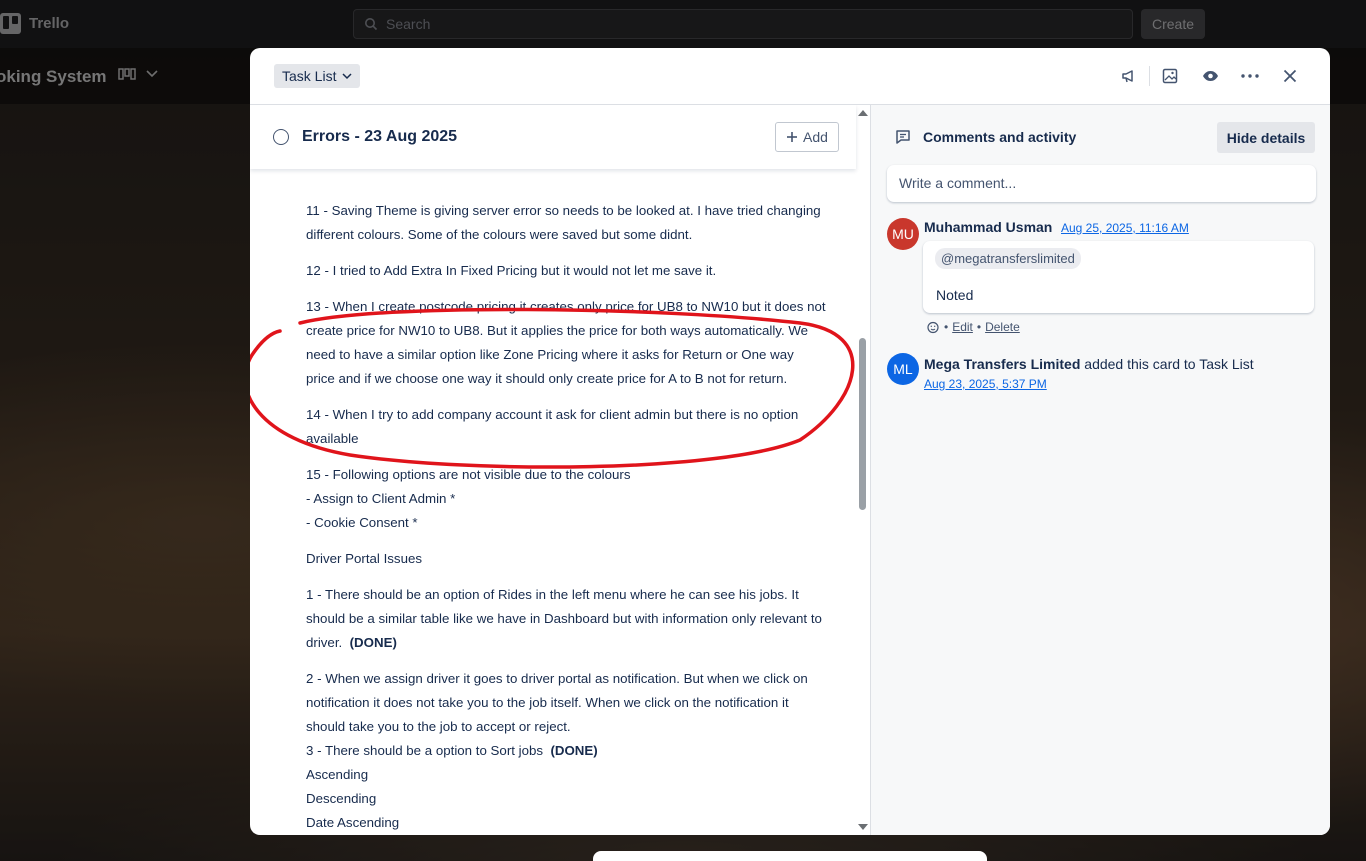 This screenshot has height=861, width=1366. Describe the element at coordinates (1266, 137) in the screenshot. I see `hide-details-button: Hide details` at that location.